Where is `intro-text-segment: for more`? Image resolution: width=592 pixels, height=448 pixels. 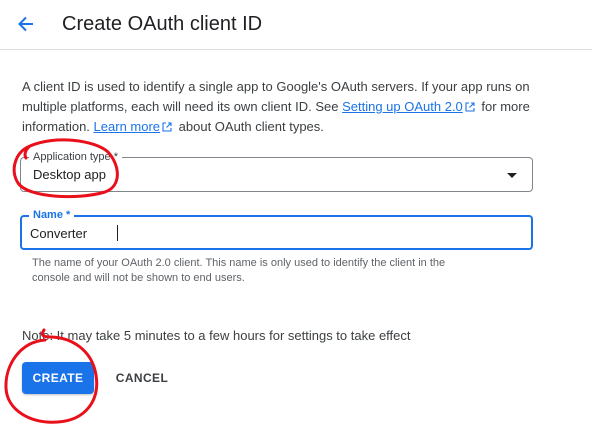
intro-text-segment: for more is located at coordinates (503, 106).